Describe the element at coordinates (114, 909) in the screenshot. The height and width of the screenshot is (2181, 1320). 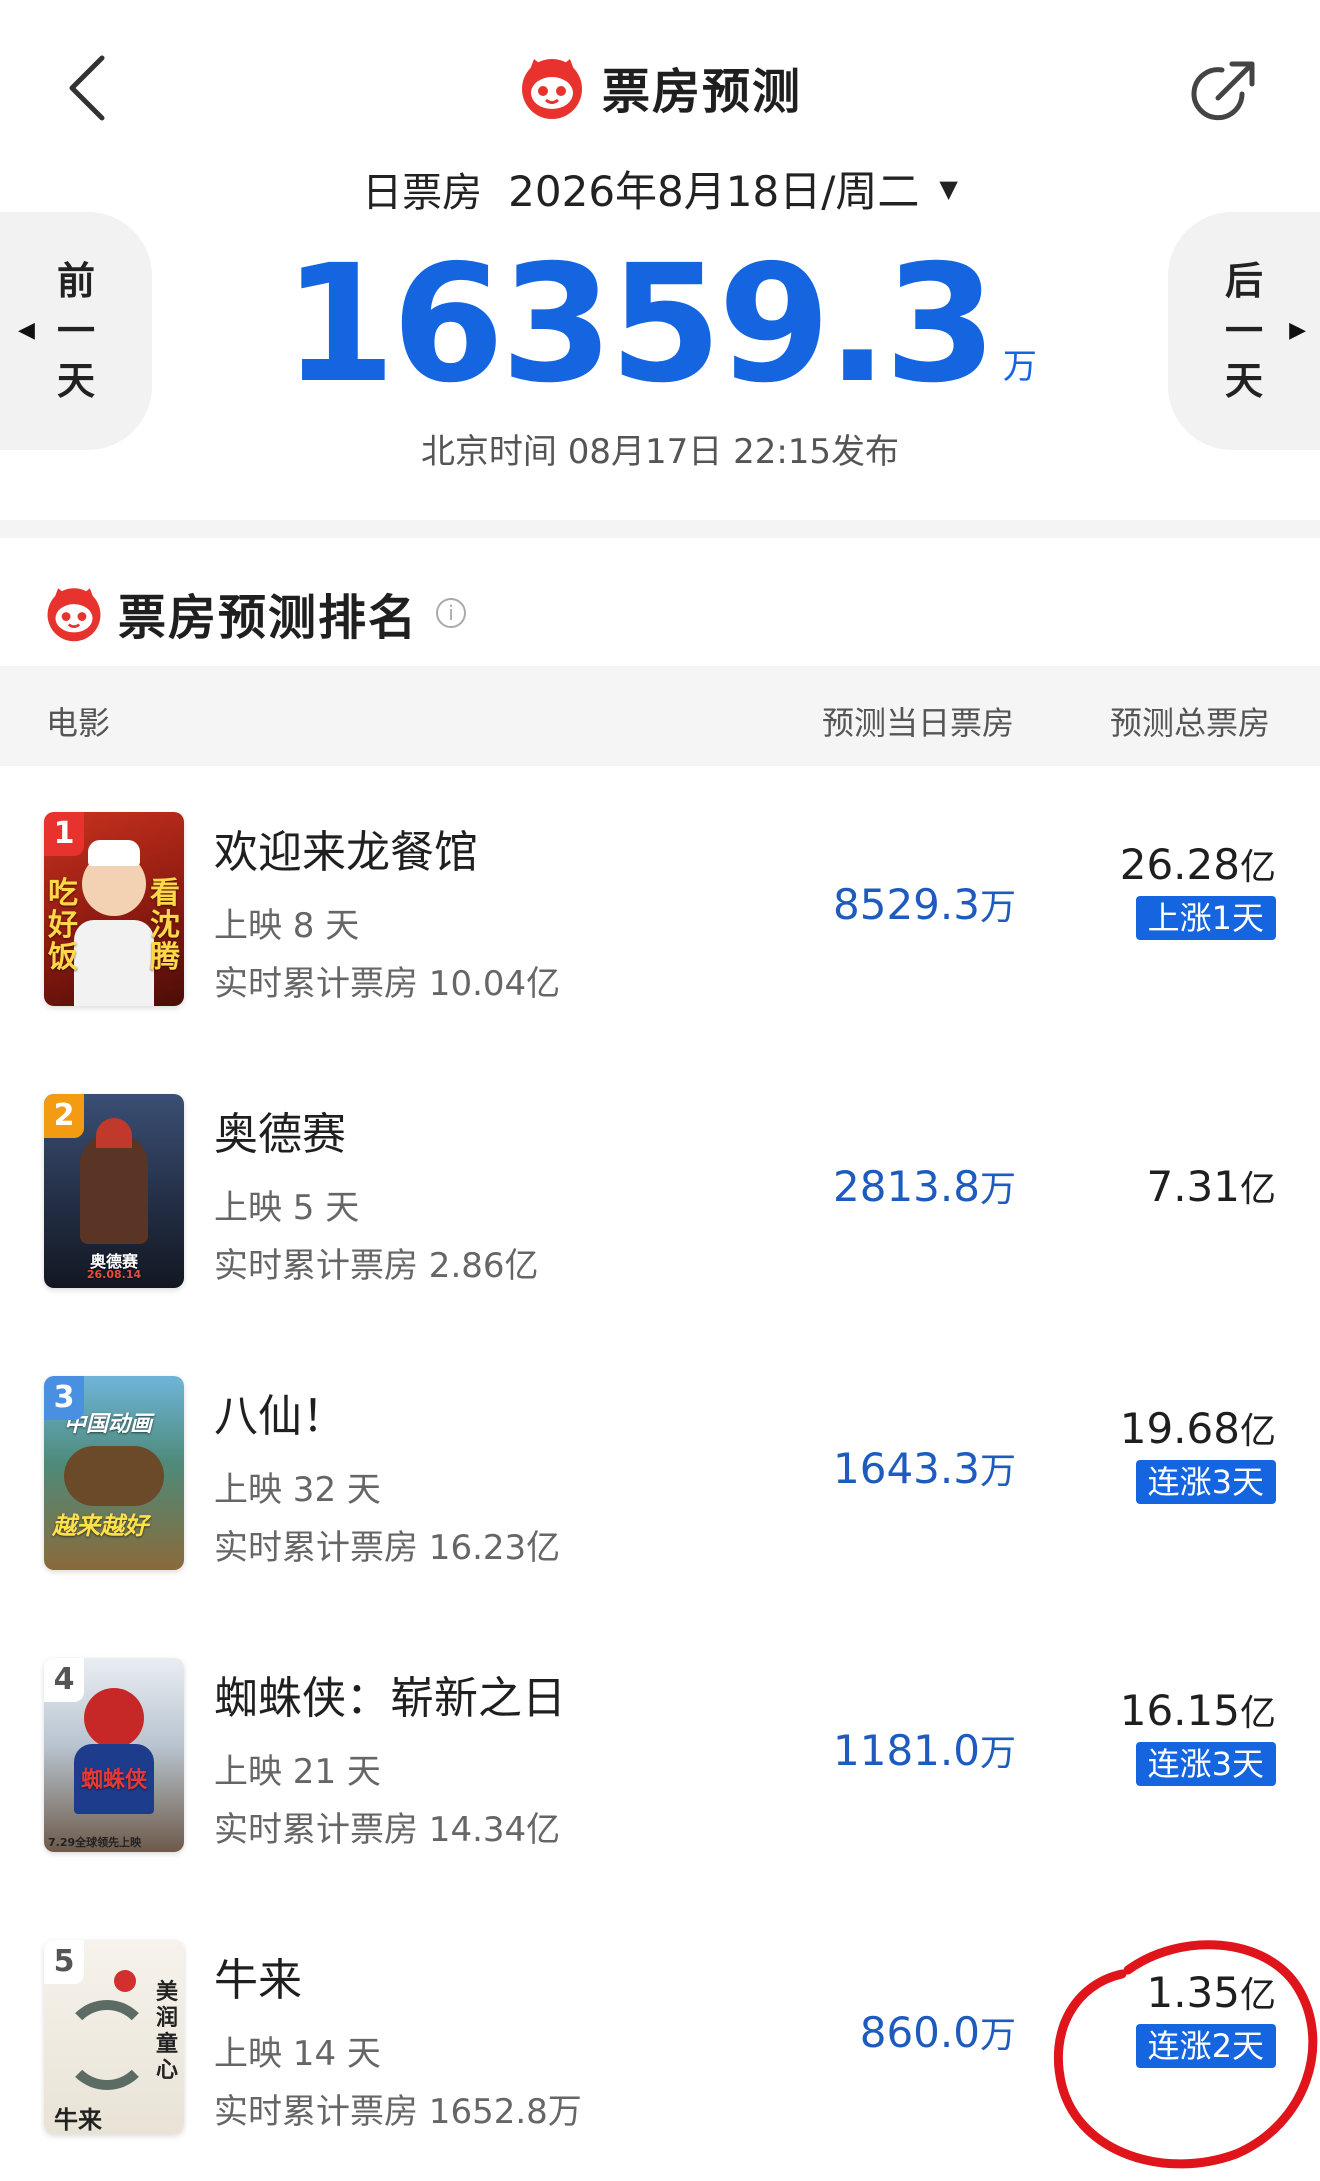
I see `movie-poster: 吃 好 饭 看 沈 腾 1` at that location.